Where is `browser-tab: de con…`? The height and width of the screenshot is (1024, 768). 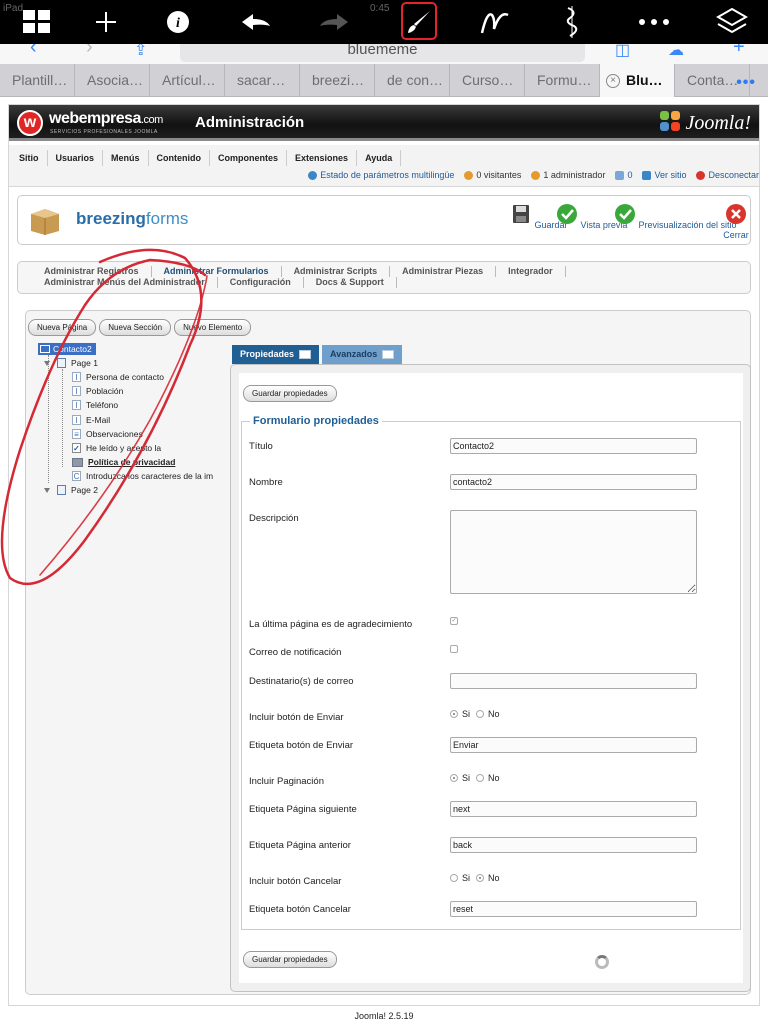
browser-tab: de con… is located at coordinates (412, 80).